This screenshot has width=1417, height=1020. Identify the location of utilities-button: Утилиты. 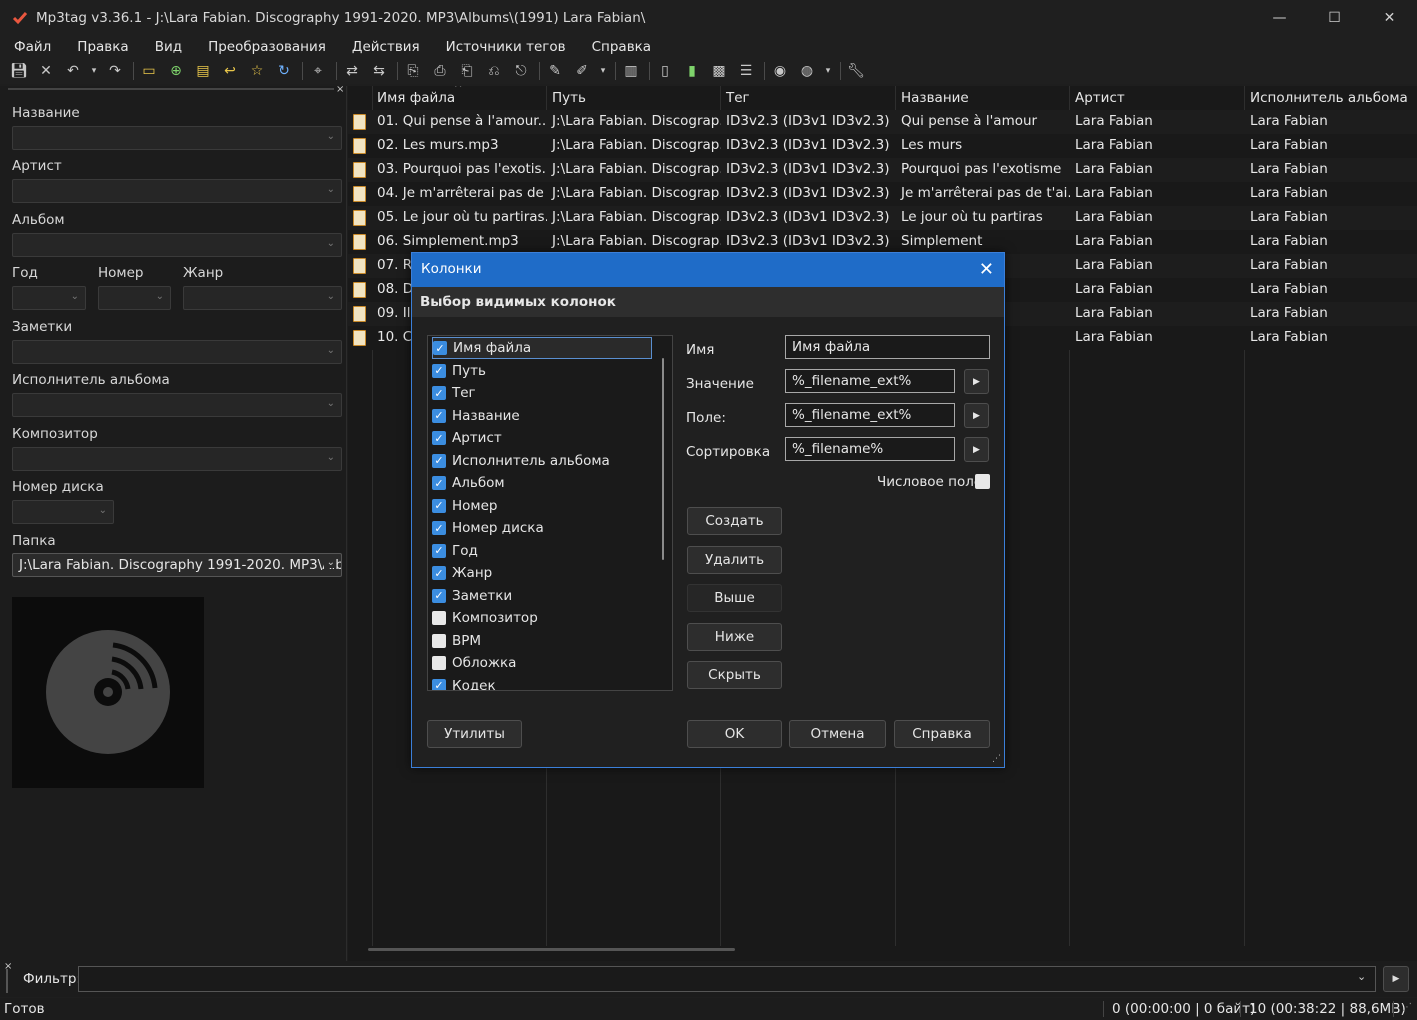
(474, 734).